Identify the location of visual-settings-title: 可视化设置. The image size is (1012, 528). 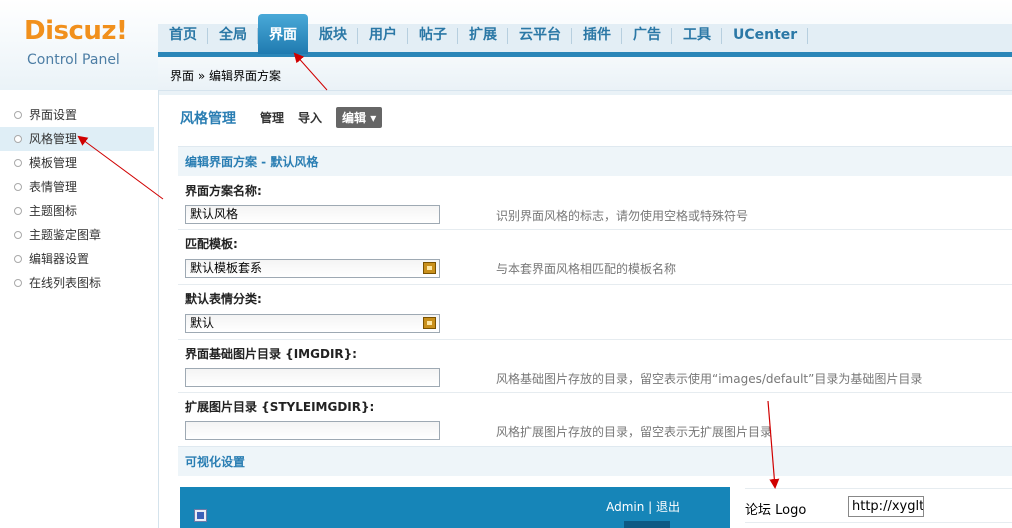
(595, 461).